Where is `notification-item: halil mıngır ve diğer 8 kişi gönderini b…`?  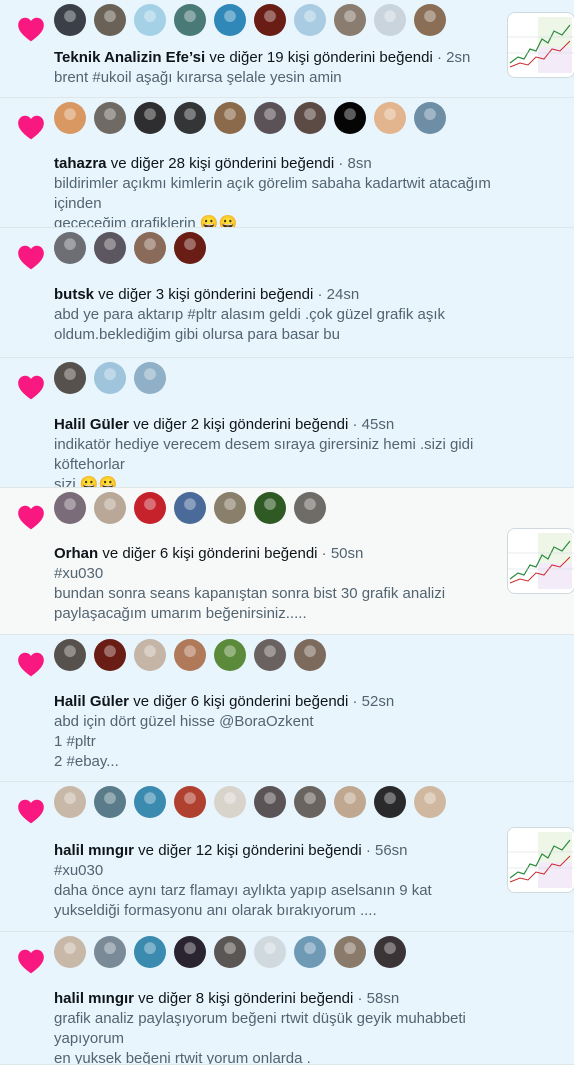
notification-item: halil mıngır ve diğer 8 kişi gönderini b… is located at coordinates (287, 998).